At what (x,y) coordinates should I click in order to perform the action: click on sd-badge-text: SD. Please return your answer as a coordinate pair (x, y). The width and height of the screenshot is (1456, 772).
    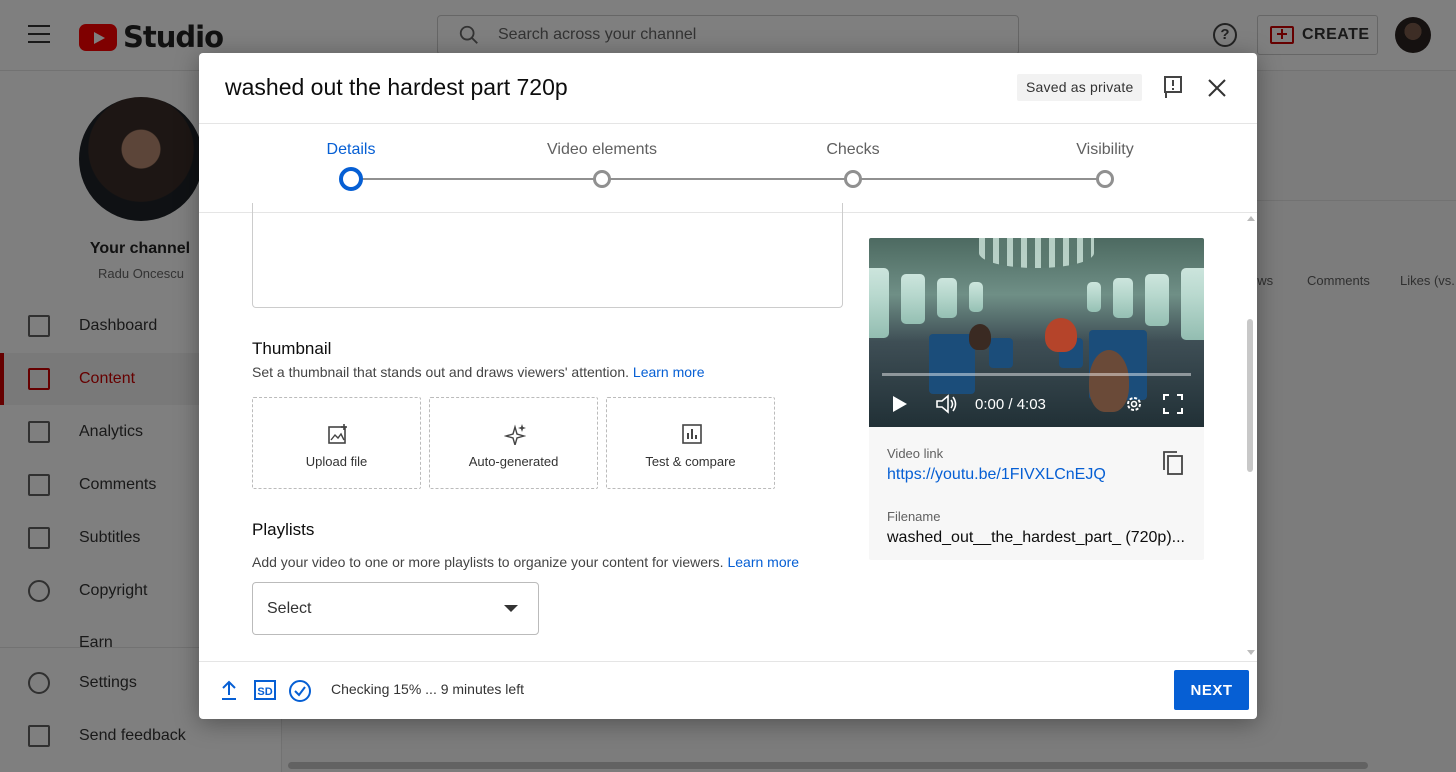
    Looking at the image, I should click on (264, 692).